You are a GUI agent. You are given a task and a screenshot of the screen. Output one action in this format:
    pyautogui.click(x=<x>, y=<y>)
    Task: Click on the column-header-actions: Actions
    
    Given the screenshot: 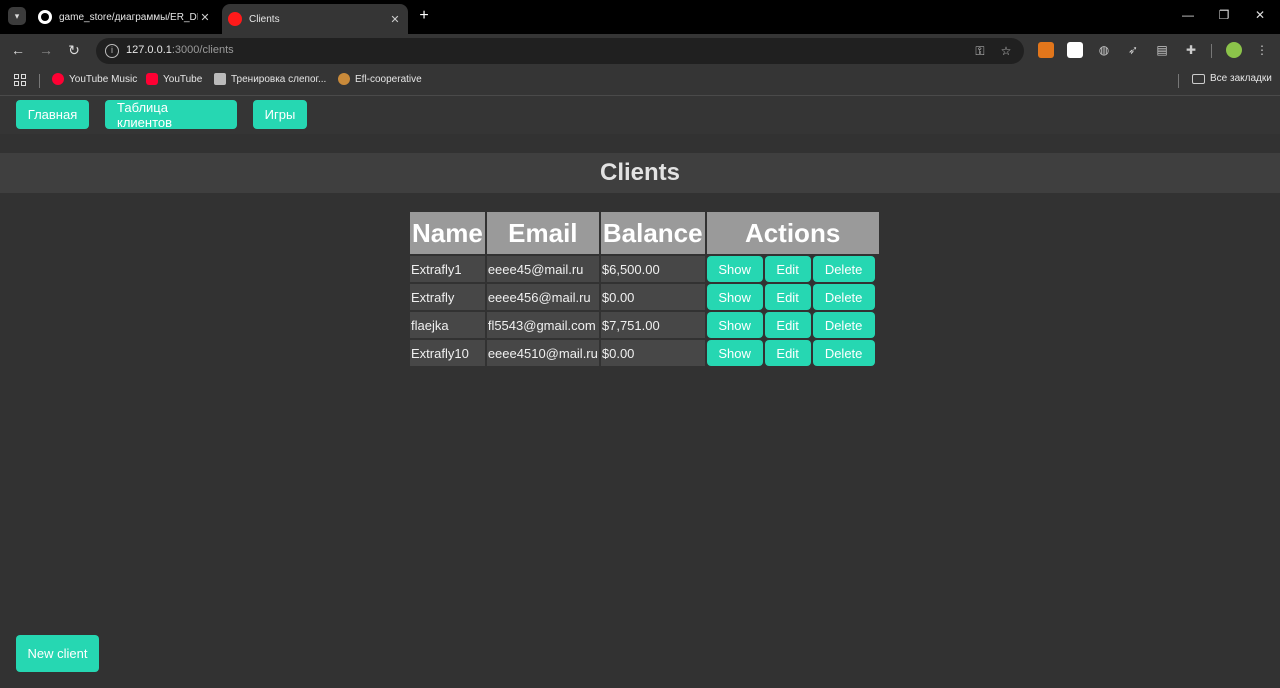 What is the action you would take?
    pyautogui.click(x=792, y=233)
    